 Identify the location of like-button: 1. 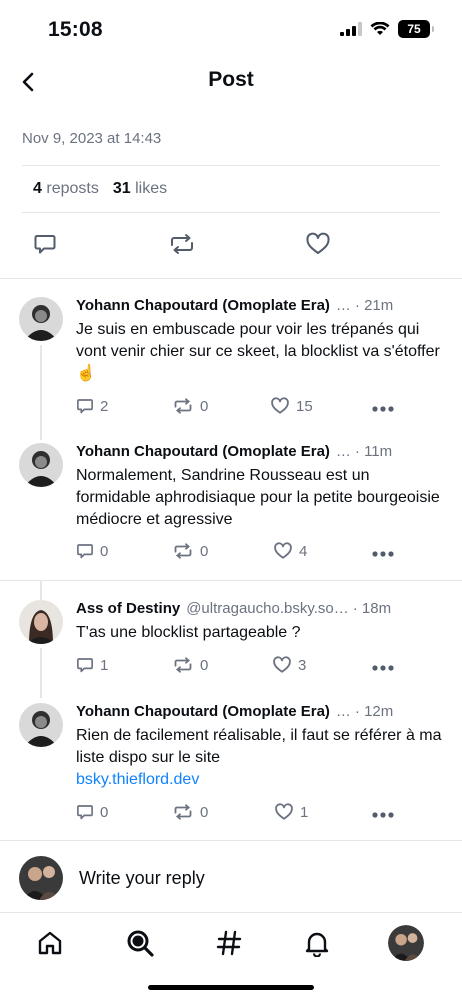
(291, 812).